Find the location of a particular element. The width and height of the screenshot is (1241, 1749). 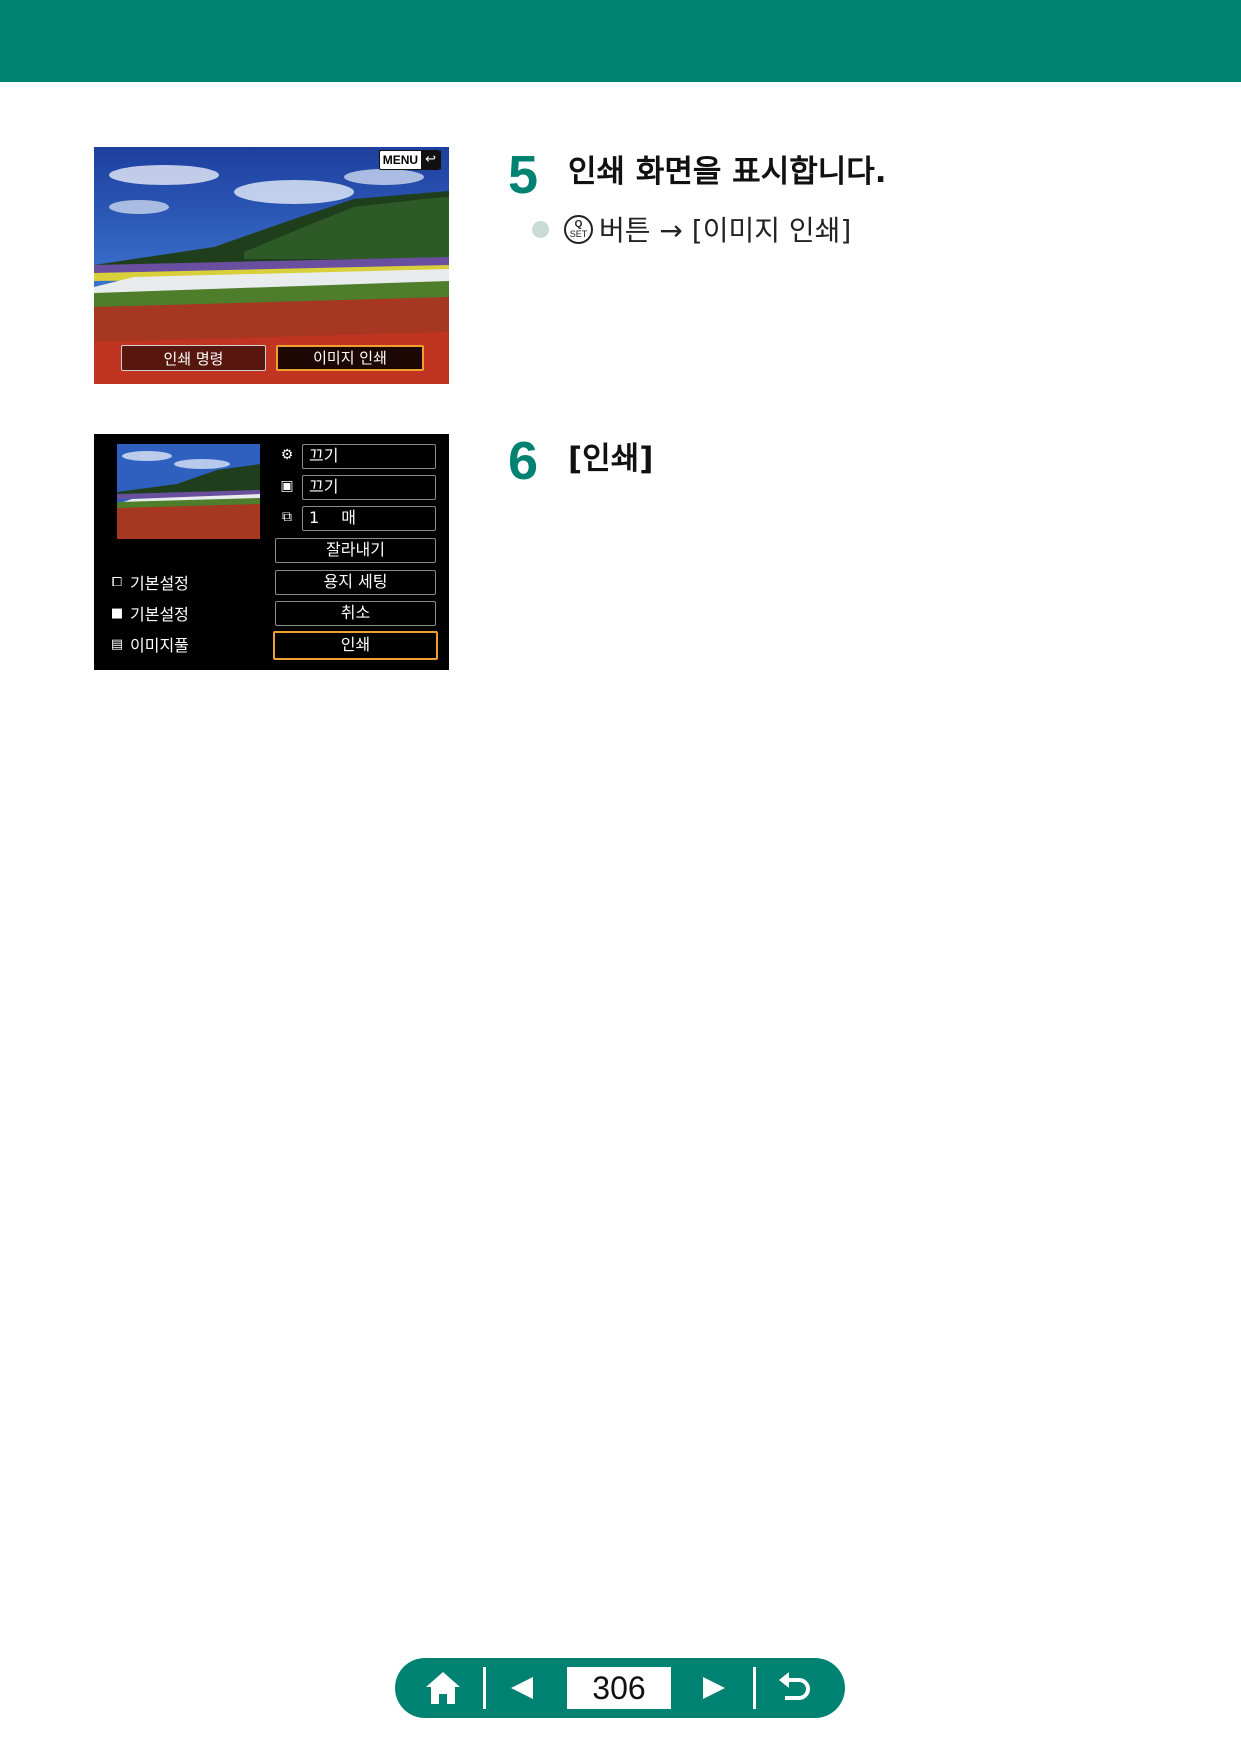

menu-label: MENU is located at coordinates (400, 160).